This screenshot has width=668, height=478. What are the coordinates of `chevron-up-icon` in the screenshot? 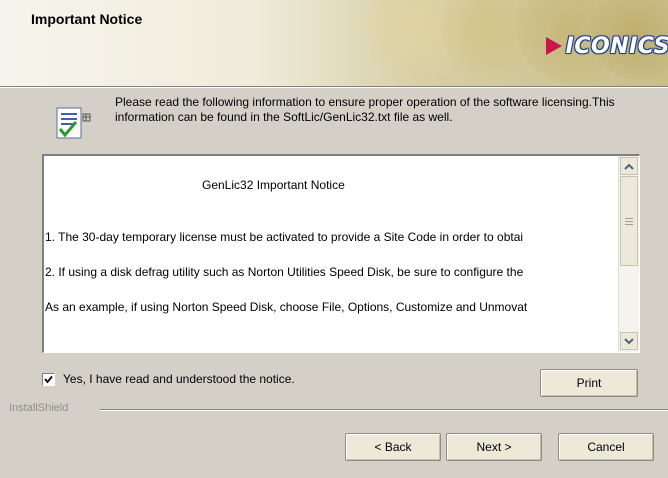 It's located at (629, 166).